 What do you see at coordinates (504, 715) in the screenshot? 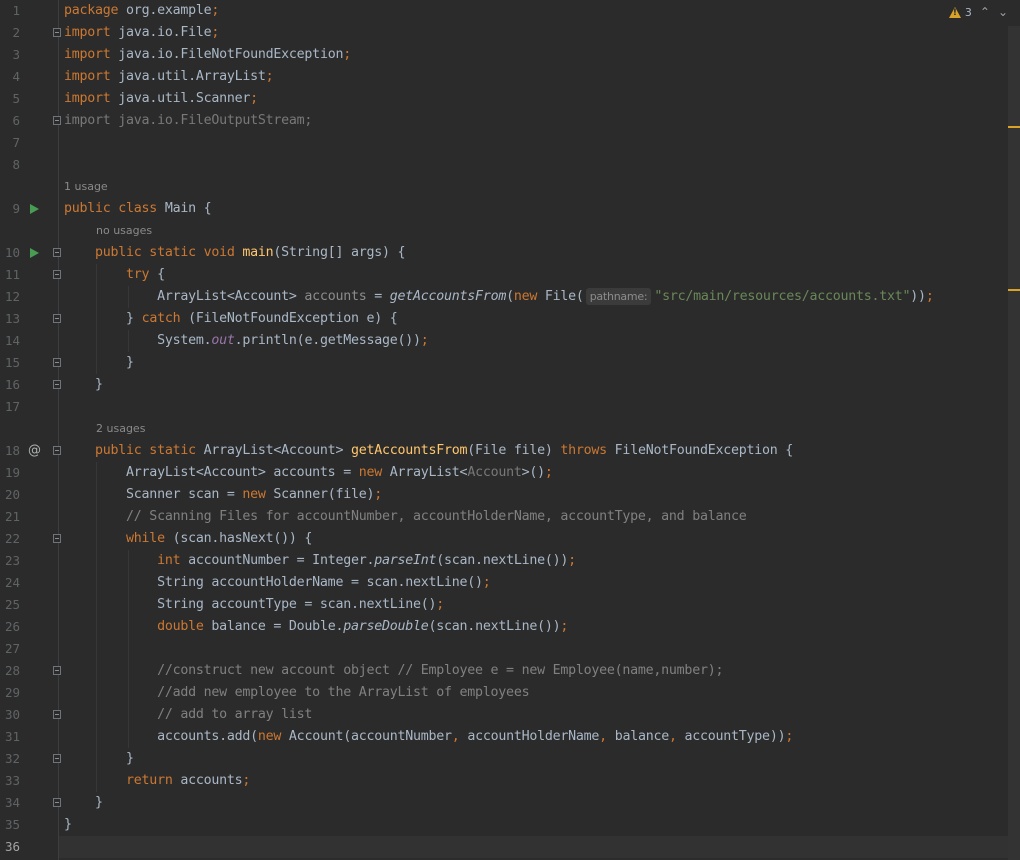
I see `code-line: 30 // add to array list` at bounding box center [504, 715].